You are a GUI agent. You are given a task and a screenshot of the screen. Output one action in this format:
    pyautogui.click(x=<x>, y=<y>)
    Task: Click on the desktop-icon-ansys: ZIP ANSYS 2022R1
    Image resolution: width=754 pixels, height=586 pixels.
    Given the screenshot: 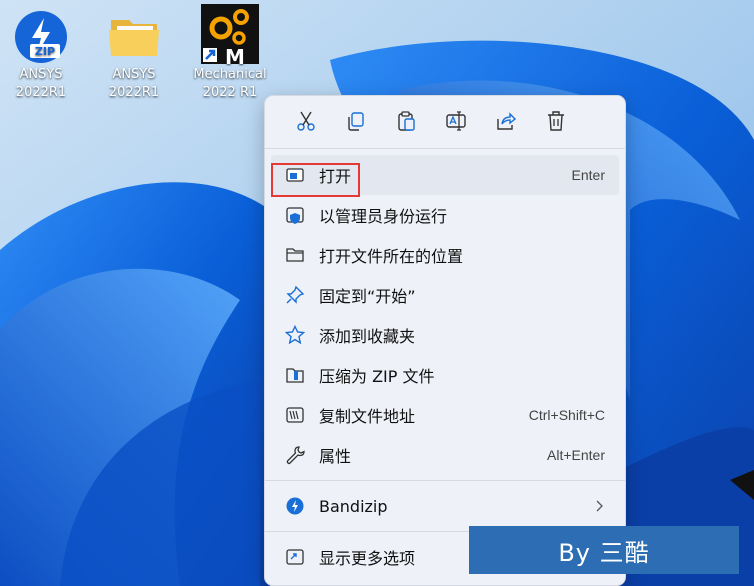 What is the action you would take?
    pyautogui.click(x=41, y=53)
    